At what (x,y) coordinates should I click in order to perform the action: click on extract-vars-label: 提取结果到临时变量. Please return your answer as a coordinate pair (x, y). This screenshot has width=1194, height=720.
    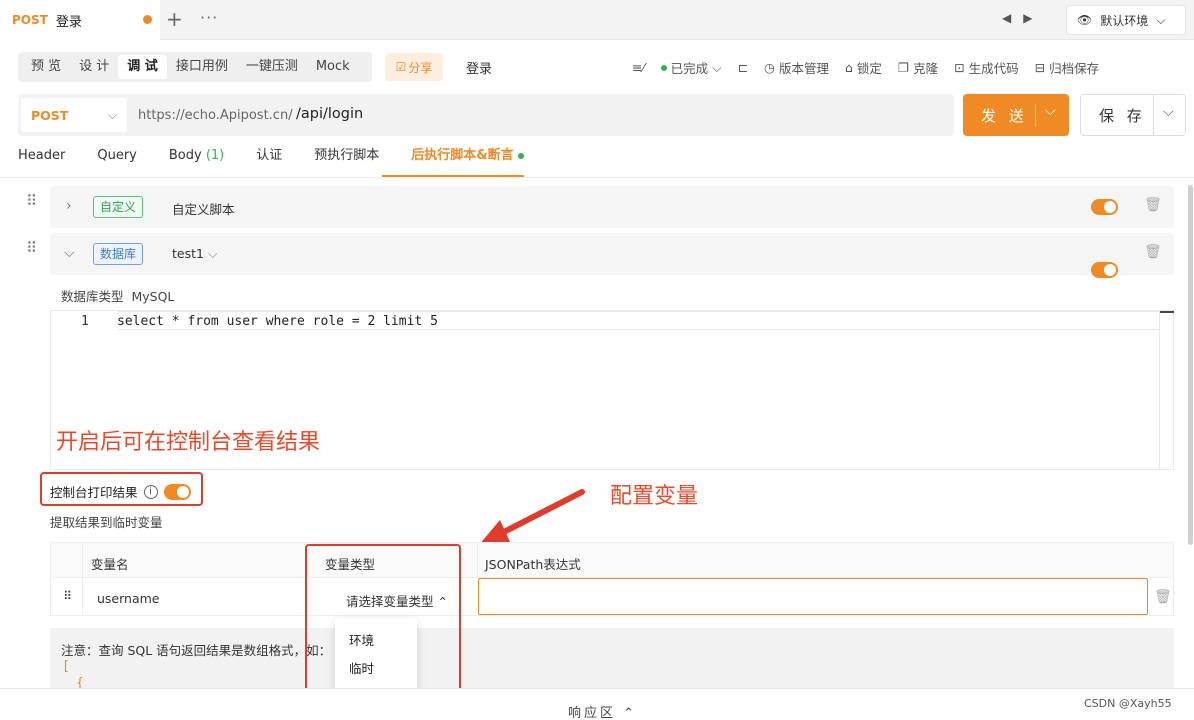
    Looking at the image, I should click on (106, 522).